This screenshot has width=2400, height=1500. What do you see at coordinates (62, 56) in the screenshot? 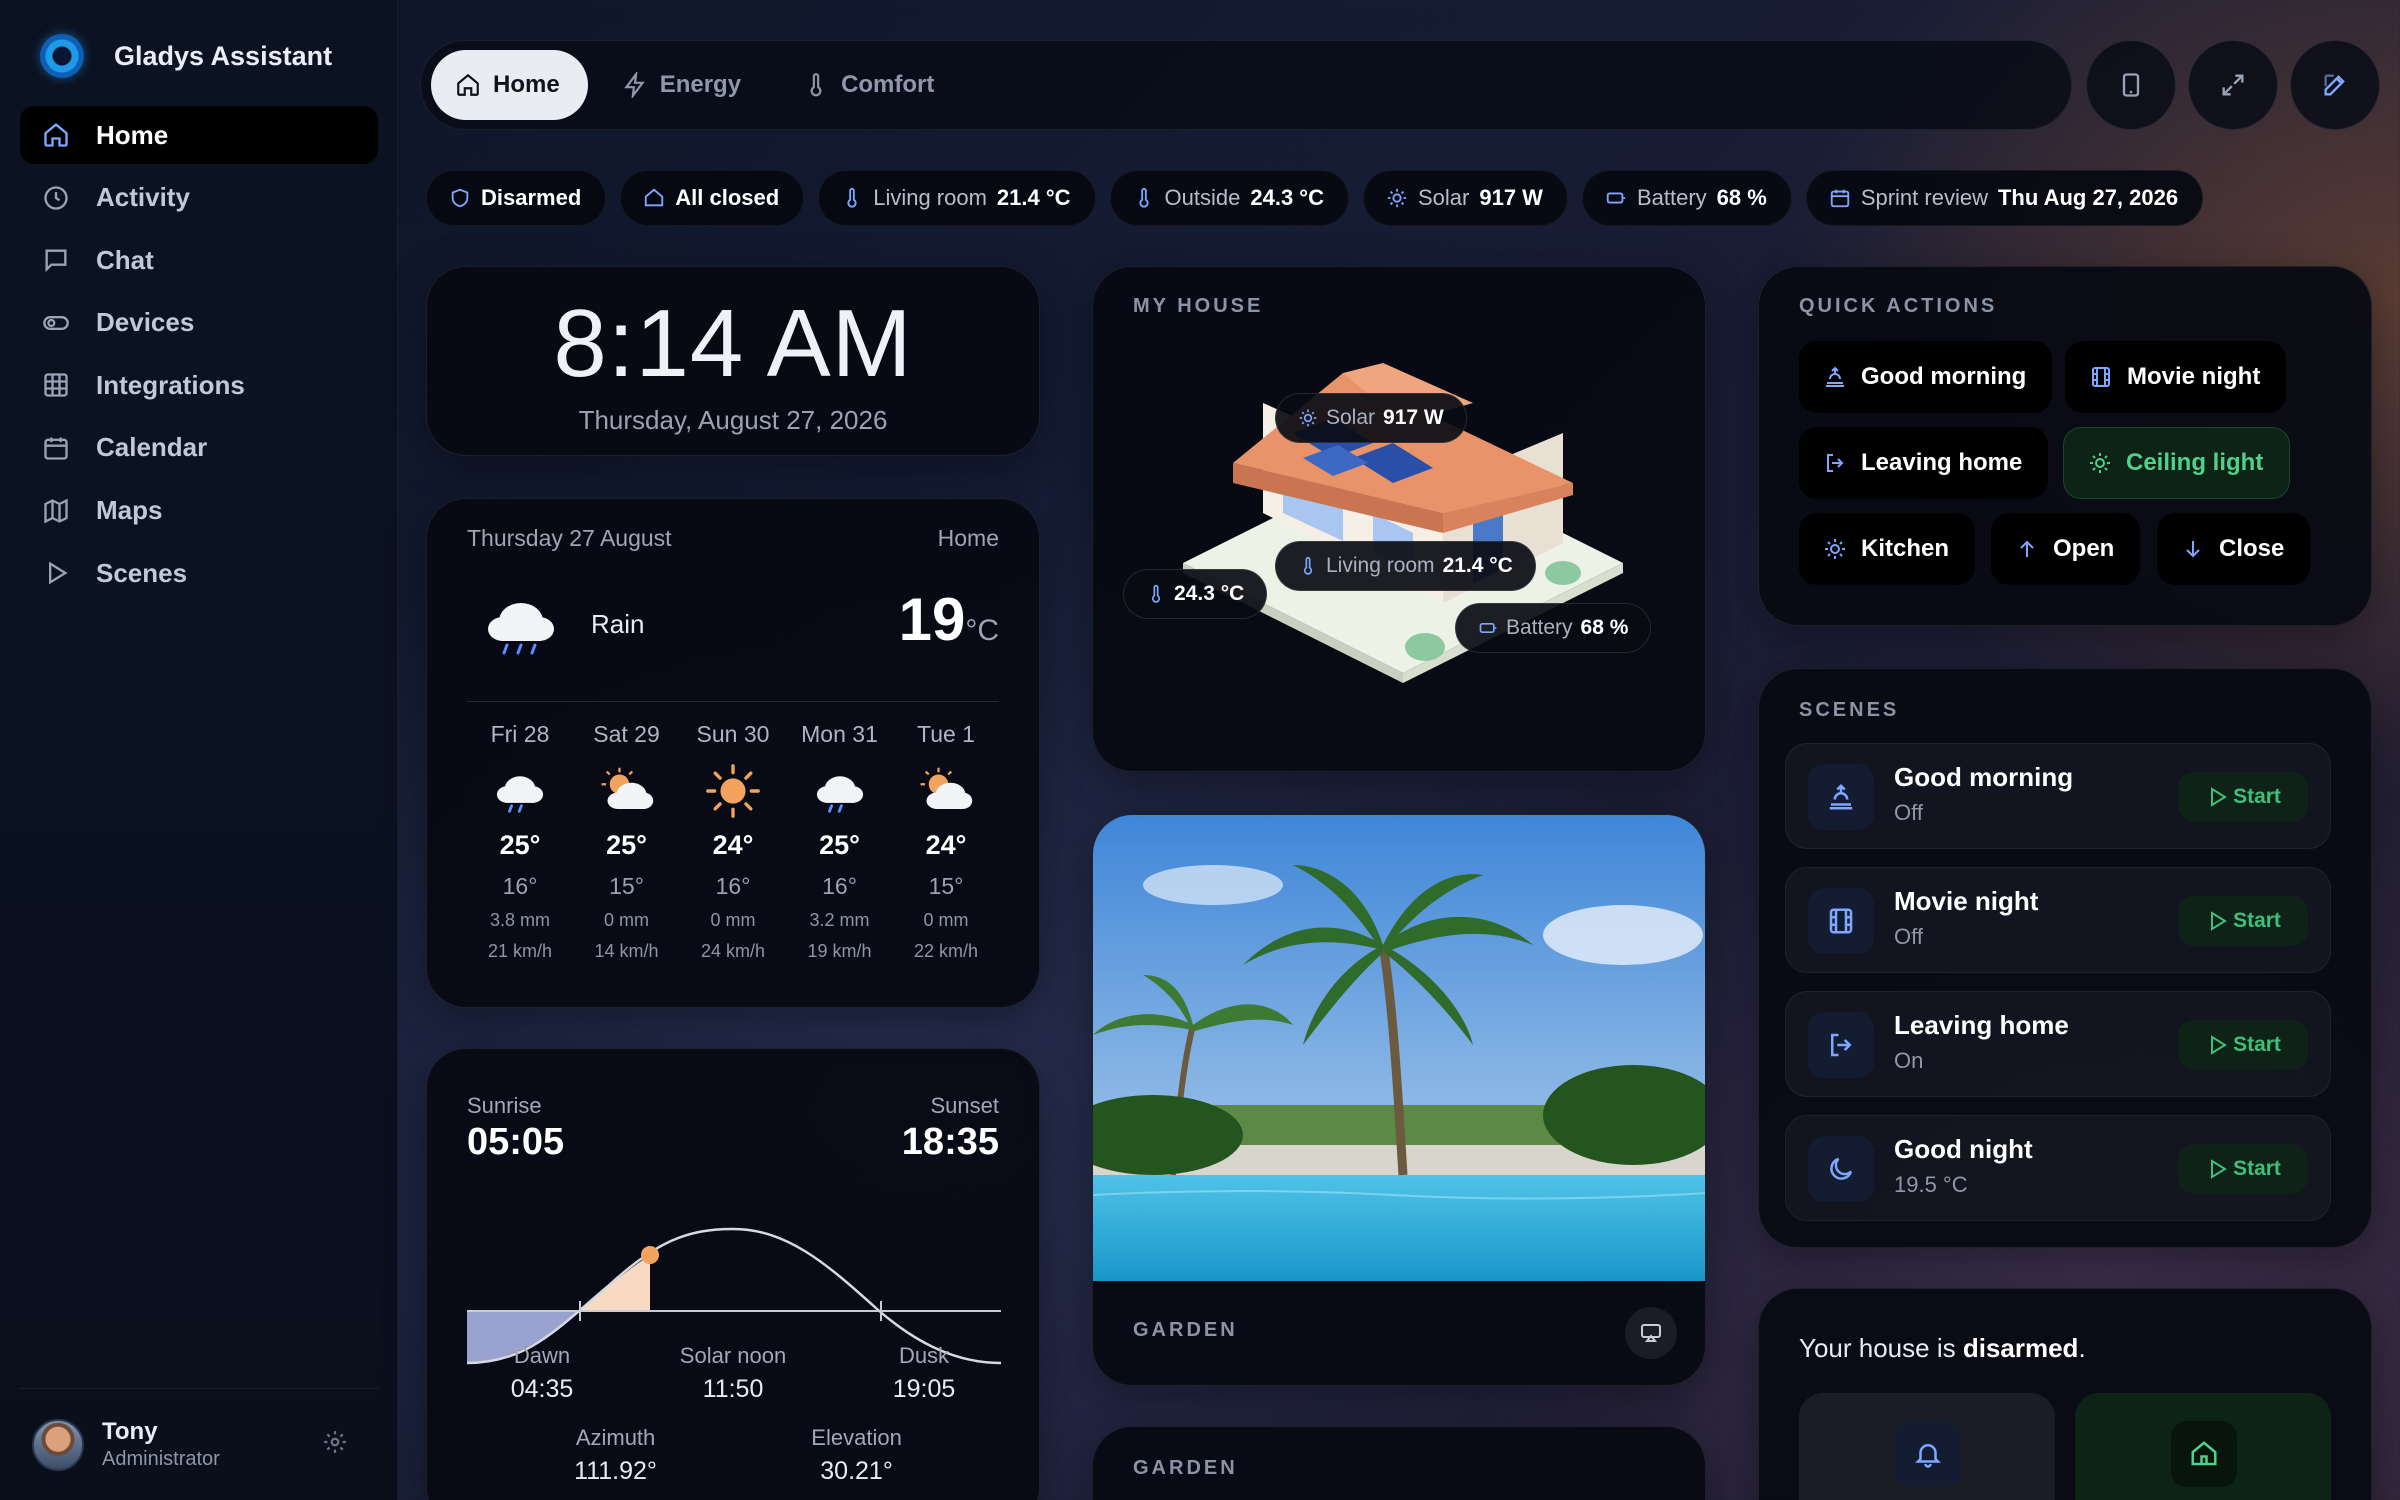
I see `gladys-logo-icon` at bounding box center [62, 56].